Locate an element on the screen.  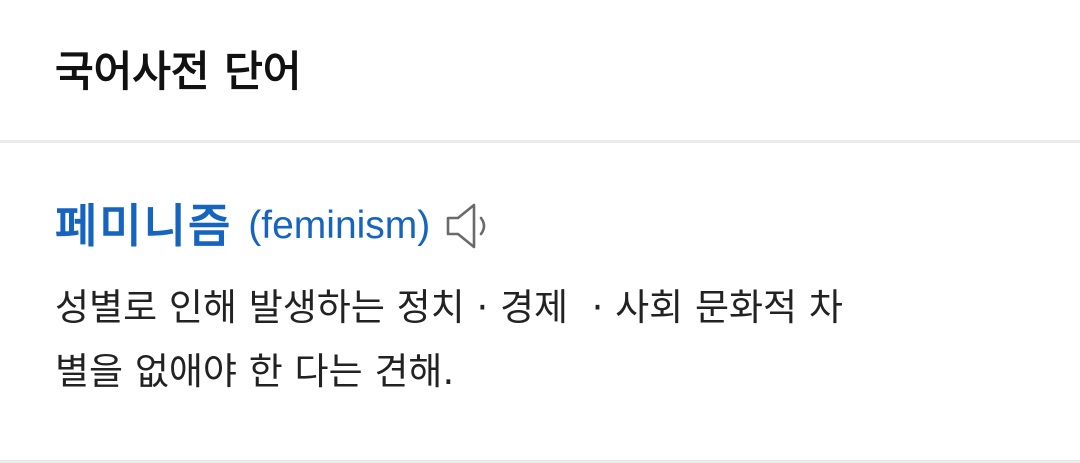
word-origin: (feminism) is located at coordinates (339, 225).